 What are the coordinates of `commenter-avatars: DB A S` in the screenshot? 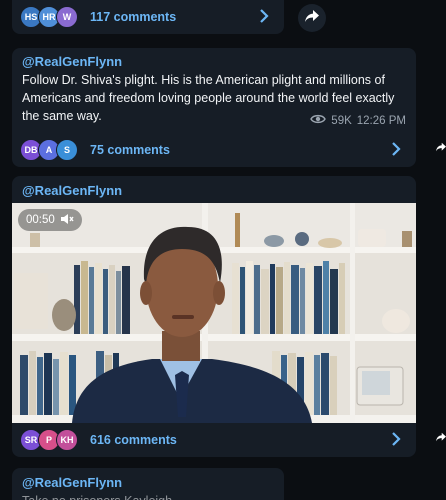 It's located at (49, 150).